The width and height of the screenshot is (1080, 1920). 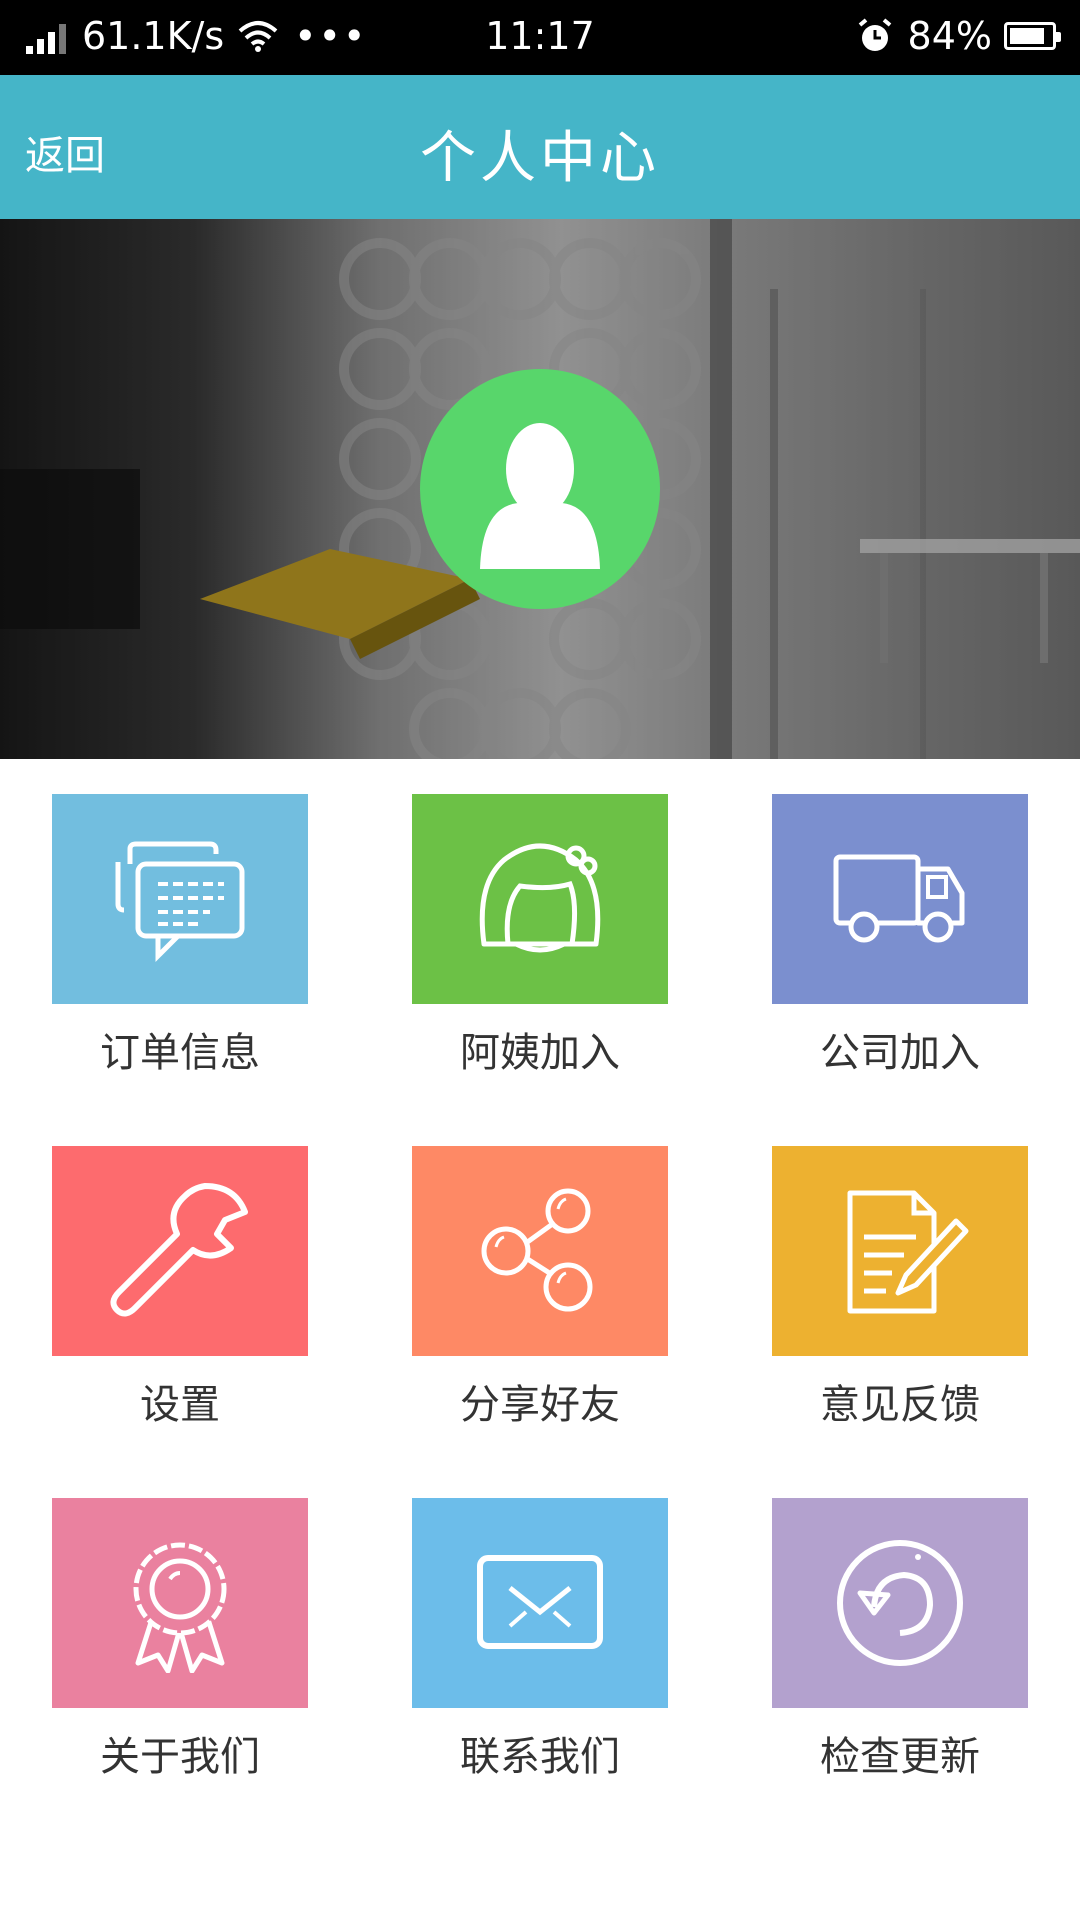 I want to click on menu-item-label: 阿姨加入, so click(x=540, y=1053).